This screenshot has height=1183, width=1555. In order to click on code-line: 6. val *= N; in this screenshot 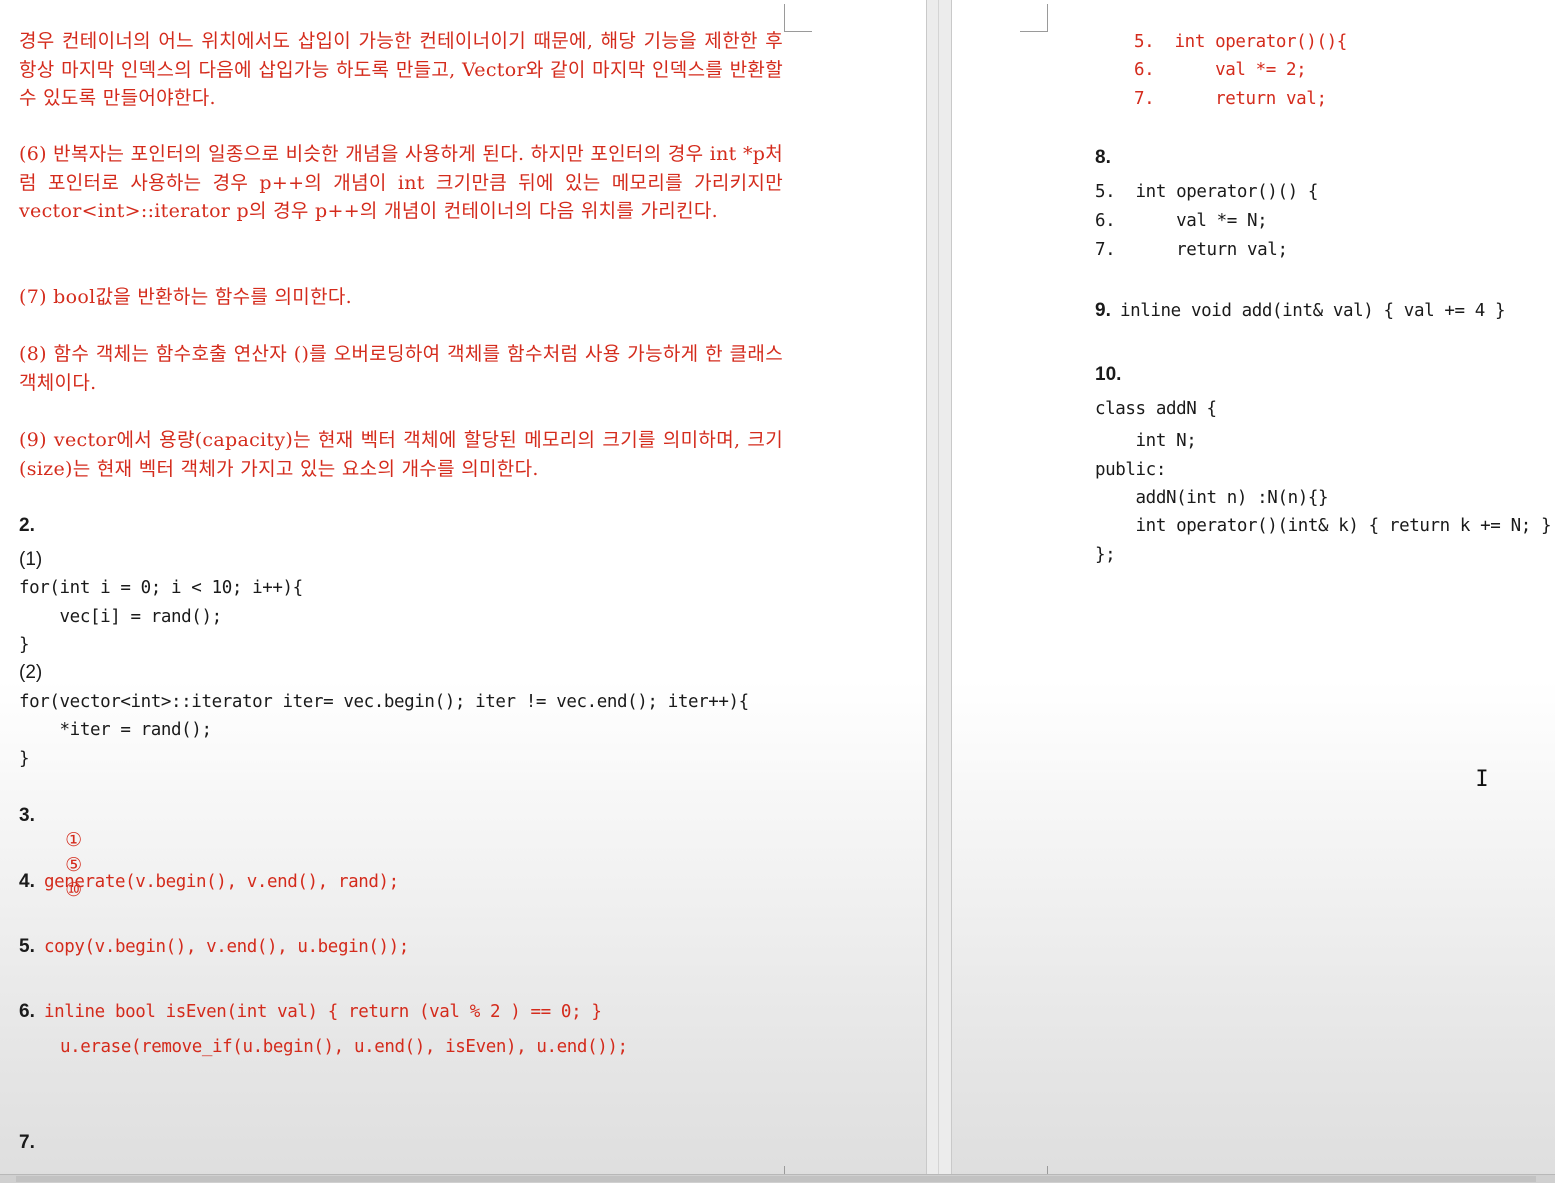, I will do `click(1181, 221)`.